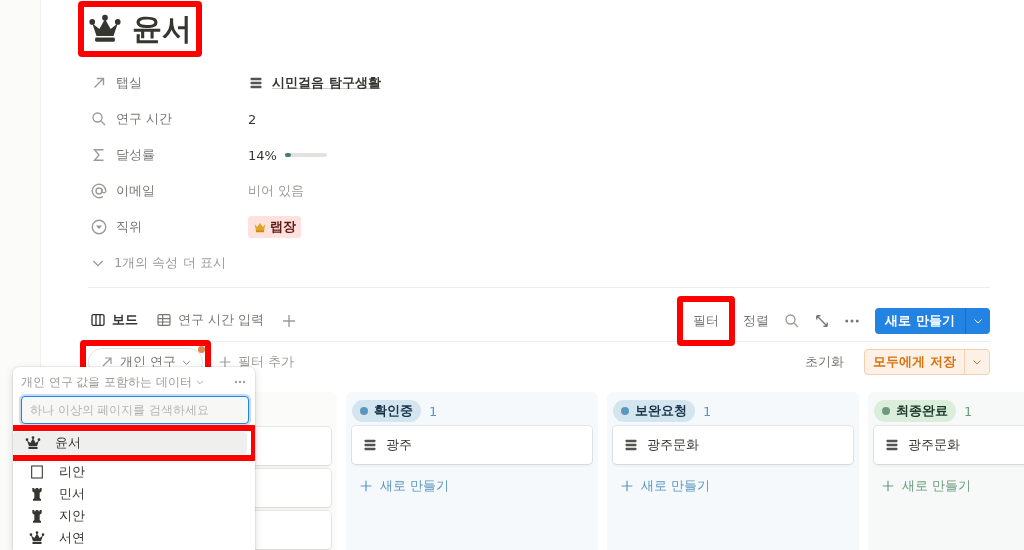  Describe the element at coordinates (276, 191) in the screenshot. I see `property-value: 비어 있음` at that location.